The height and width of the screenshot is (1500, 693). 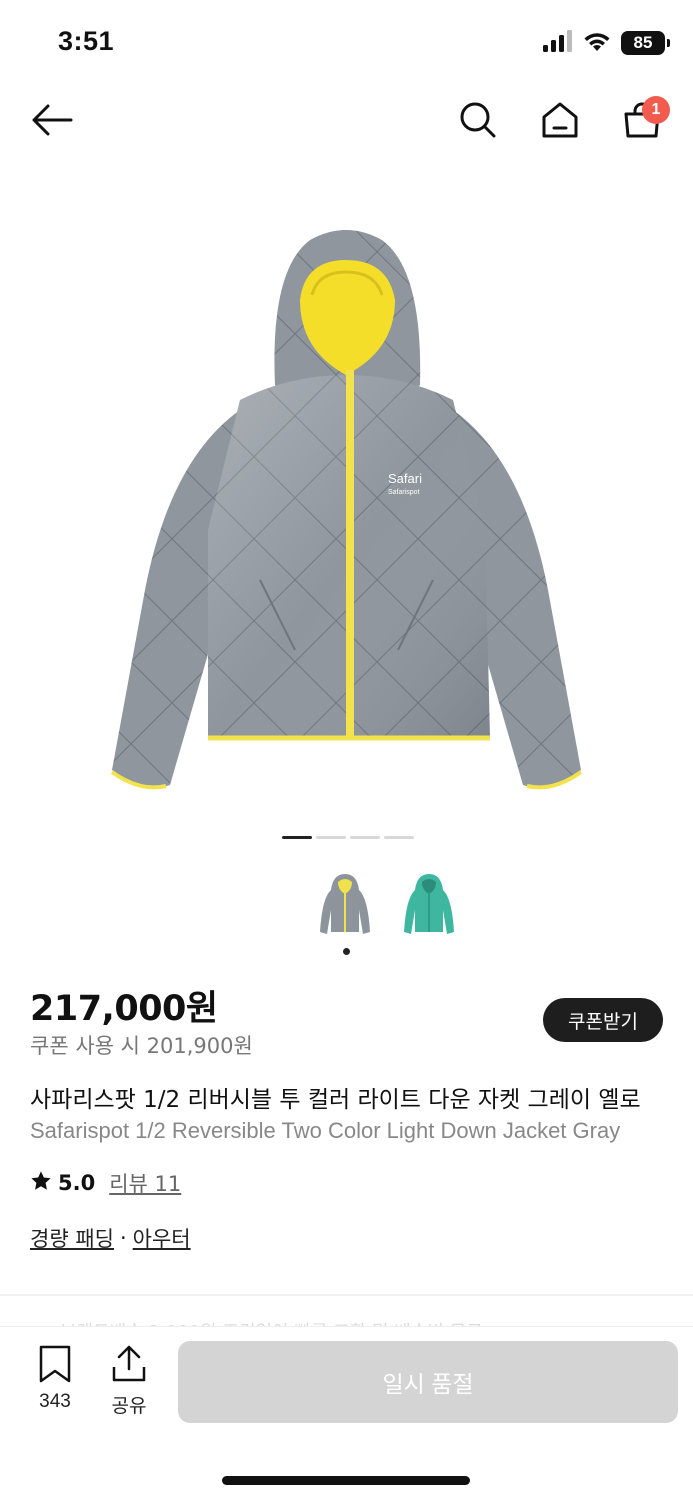 What do you see at coordinates (346, 122) in the screenshot?
I see `nav-bar: 1` at bounding box center [346, 122].